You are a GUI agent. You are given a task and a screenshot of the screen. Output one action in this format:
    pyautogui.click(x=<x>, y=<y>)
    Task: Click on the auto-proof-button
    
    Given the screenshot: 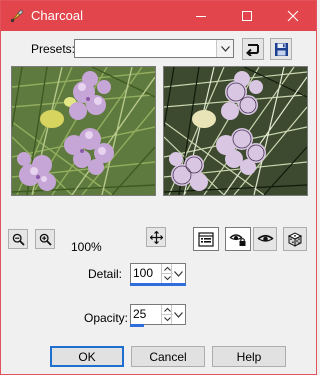 What is the action you would take?
    pyautogui.click(x=238, y=239)
    